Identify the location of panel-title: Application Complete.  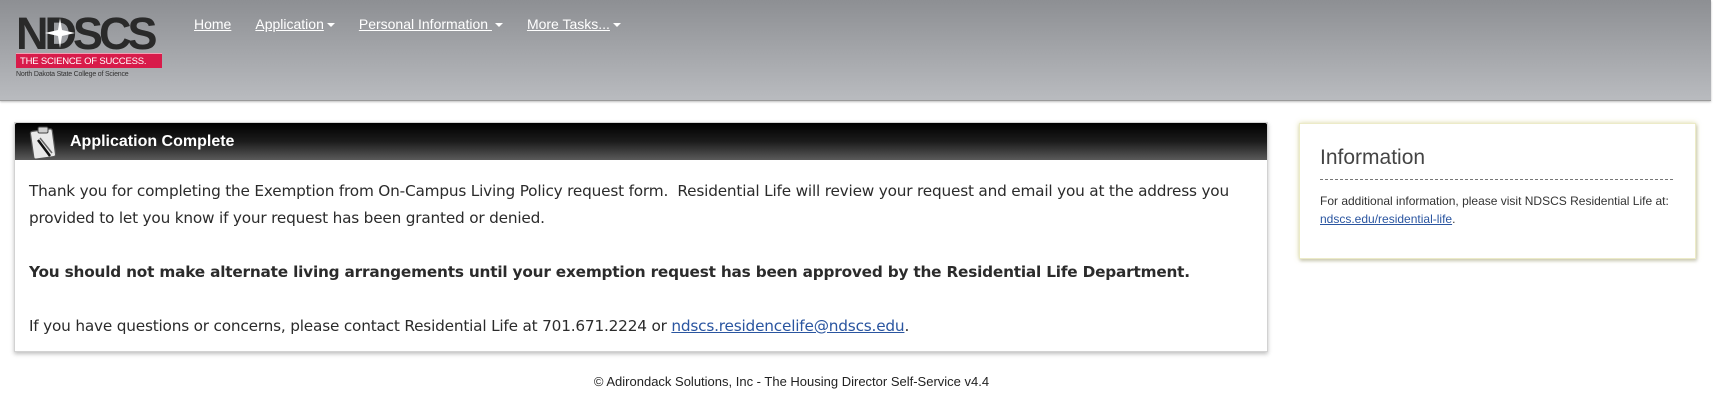
(152, 141).